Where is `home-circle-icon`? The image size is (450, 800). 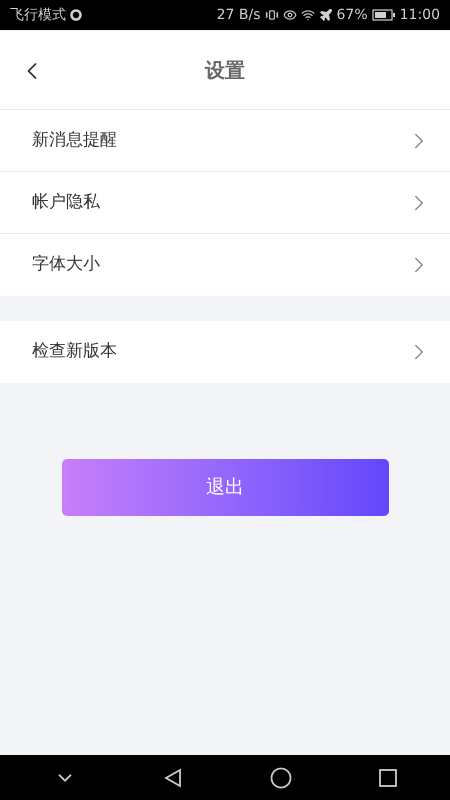 home-circle-icon is located at coordinates (281, 777).